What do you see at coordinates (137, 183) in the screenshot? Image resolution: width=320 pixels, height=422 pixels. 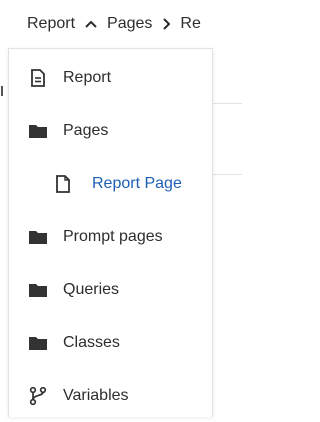 I see `menu-item-label: Report Page` at bounding box center [137, 183].